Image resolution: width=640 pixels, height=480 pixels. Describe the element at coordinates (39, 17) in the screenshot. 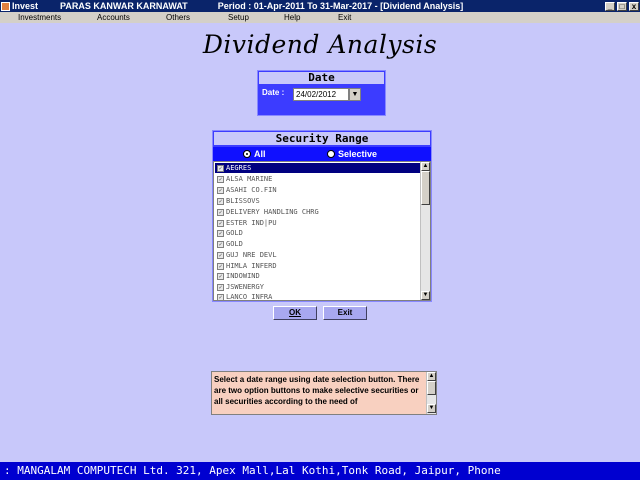

I see `menu-investments: Investments` at that location.